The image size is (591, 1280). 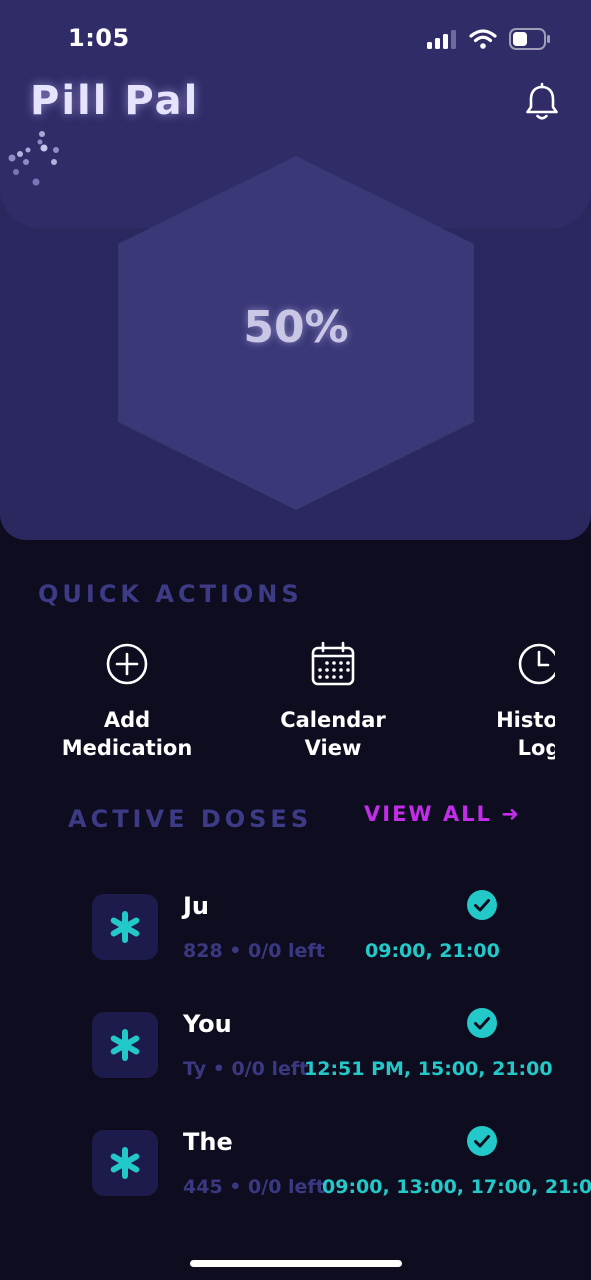 What do you see at coordinates (190, 819) in the screenshot?
I see `active-doses-title: ACTIVE DOSES` at bounding box center [190, 819].